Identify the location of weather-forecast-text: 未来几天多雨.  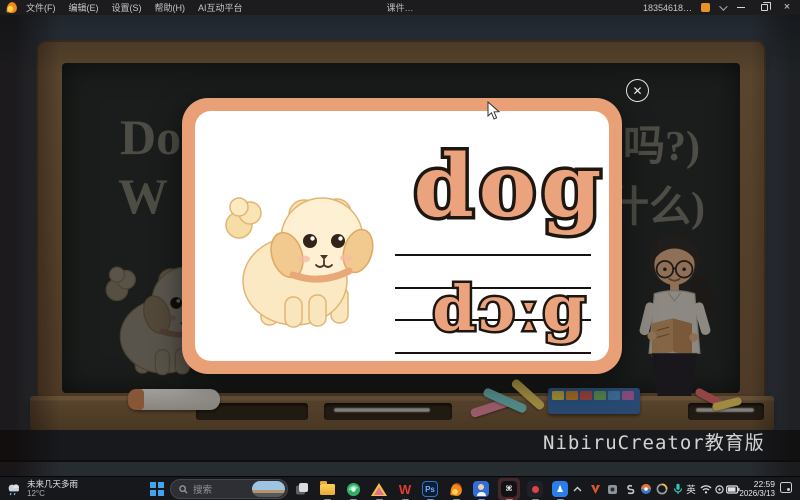
(53, 484).